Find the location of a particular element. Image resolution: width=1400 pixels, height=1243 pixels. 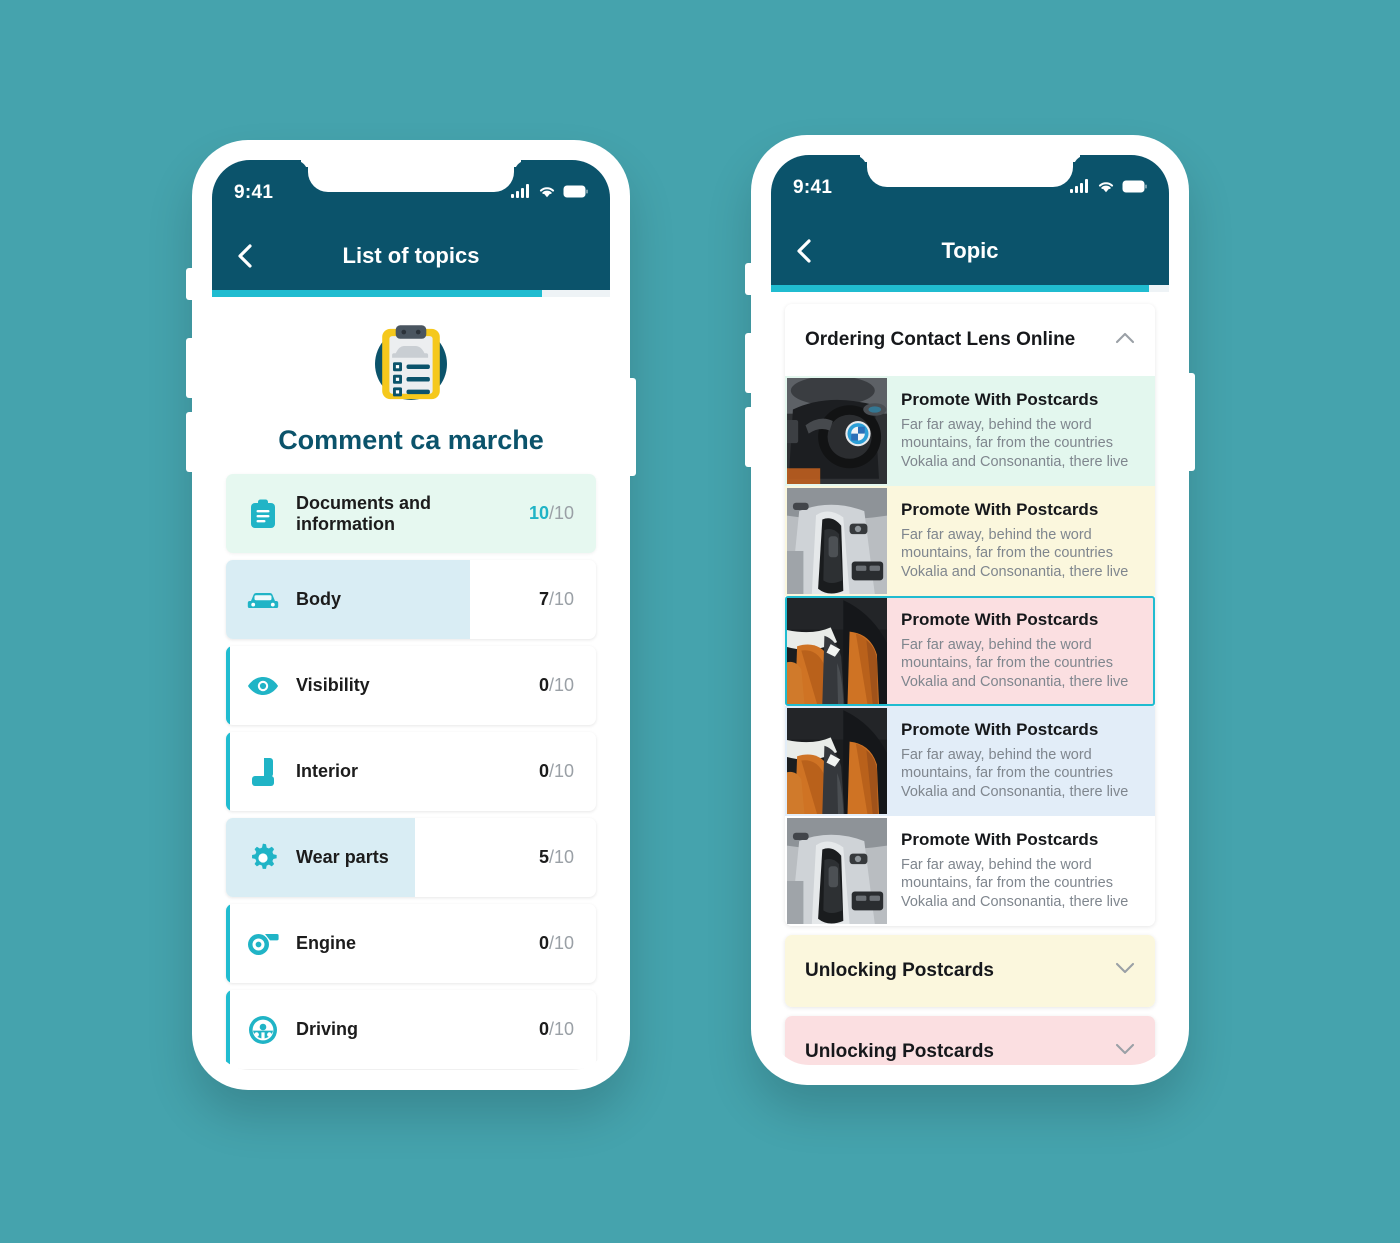

topic-row: Interior 0/10 is located at coordinates (411, 771).